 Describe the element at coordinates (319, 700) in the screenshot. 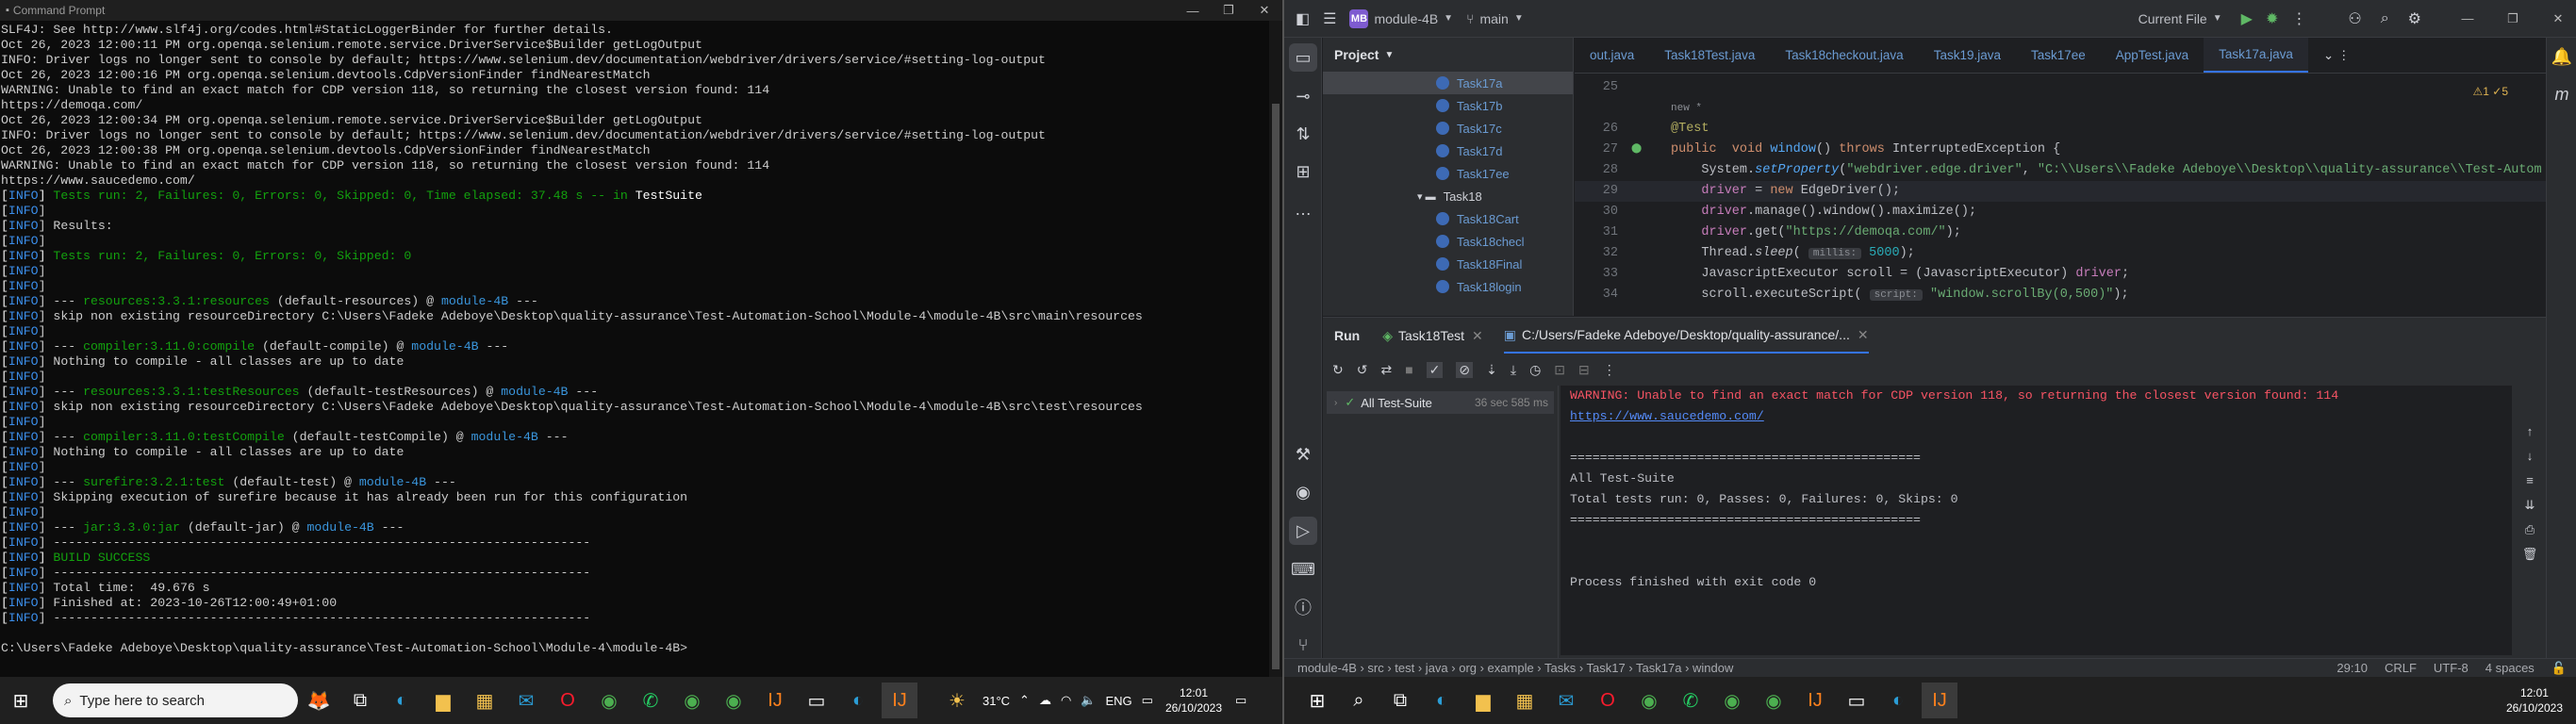

I see `fox-logo-icon: 🦊` at that location.